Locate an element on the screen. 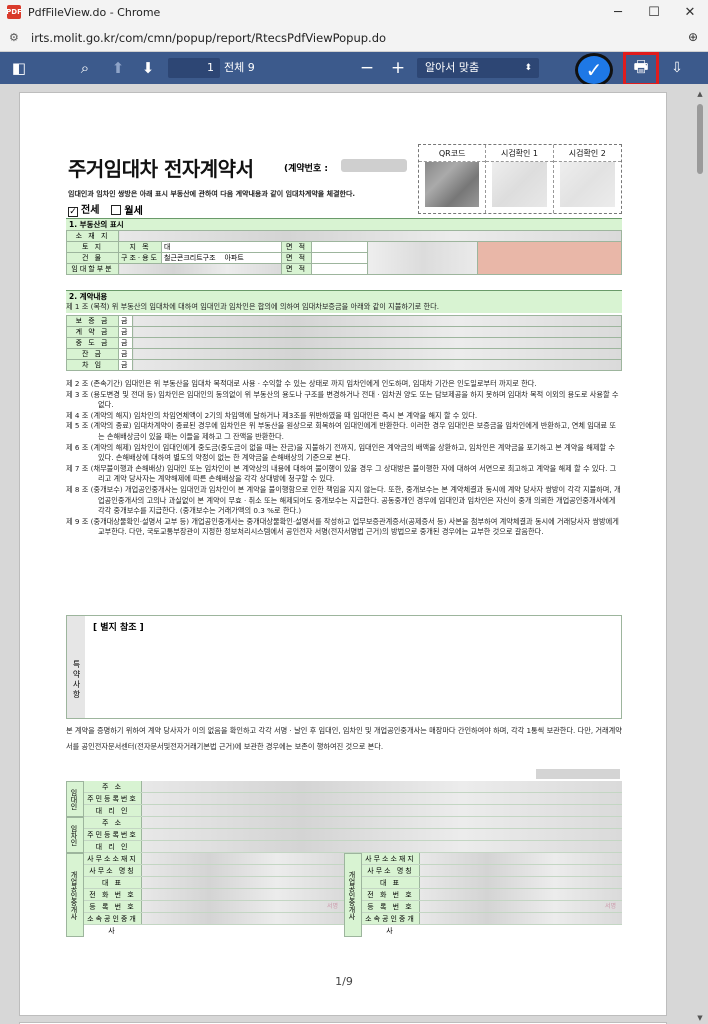 The width and height of the screenshot is (708, 1024). jeonse-label: 전세 is located at coordinates (90, 210).